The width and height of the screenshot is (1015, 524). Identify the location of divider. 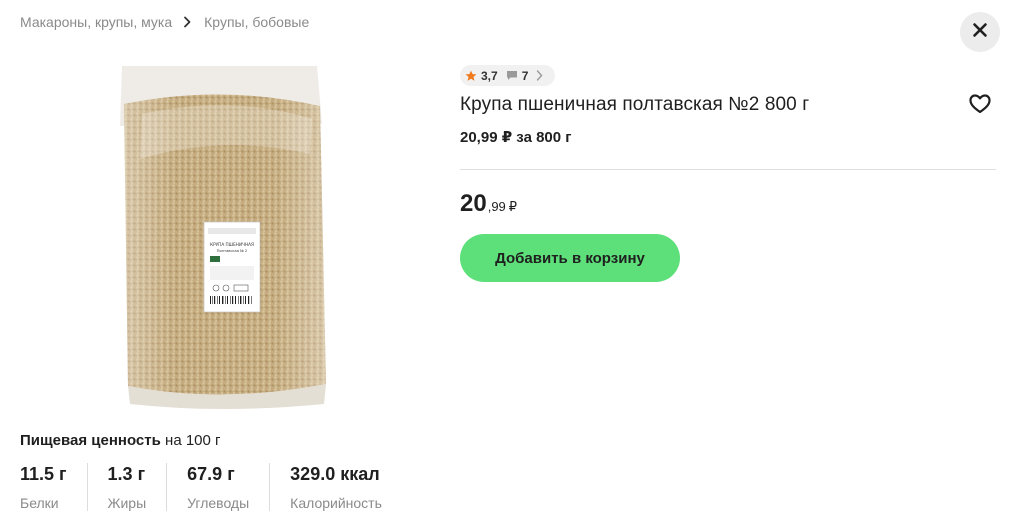
(728, 169).